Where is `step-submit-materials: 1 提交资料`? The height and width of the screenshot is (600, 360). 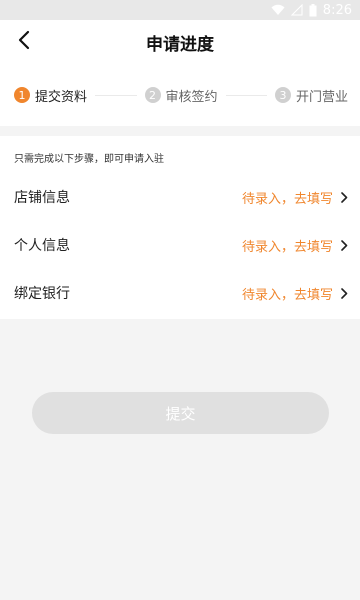
step-submit-materials: 1 提交资料 is located at coordinates (50, 95).